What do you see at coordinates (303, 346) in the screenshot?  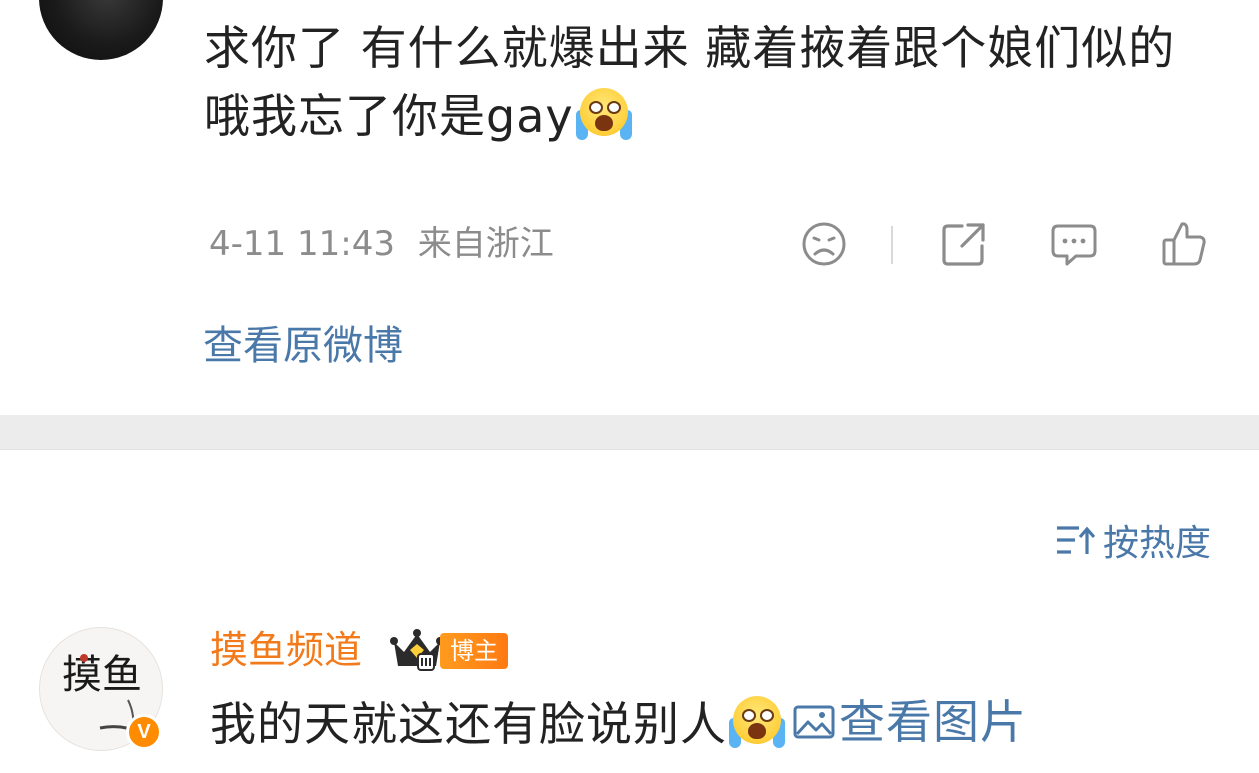 I see `view-original-weibo-link: 查看原微博` at bounding box center [303, 346].